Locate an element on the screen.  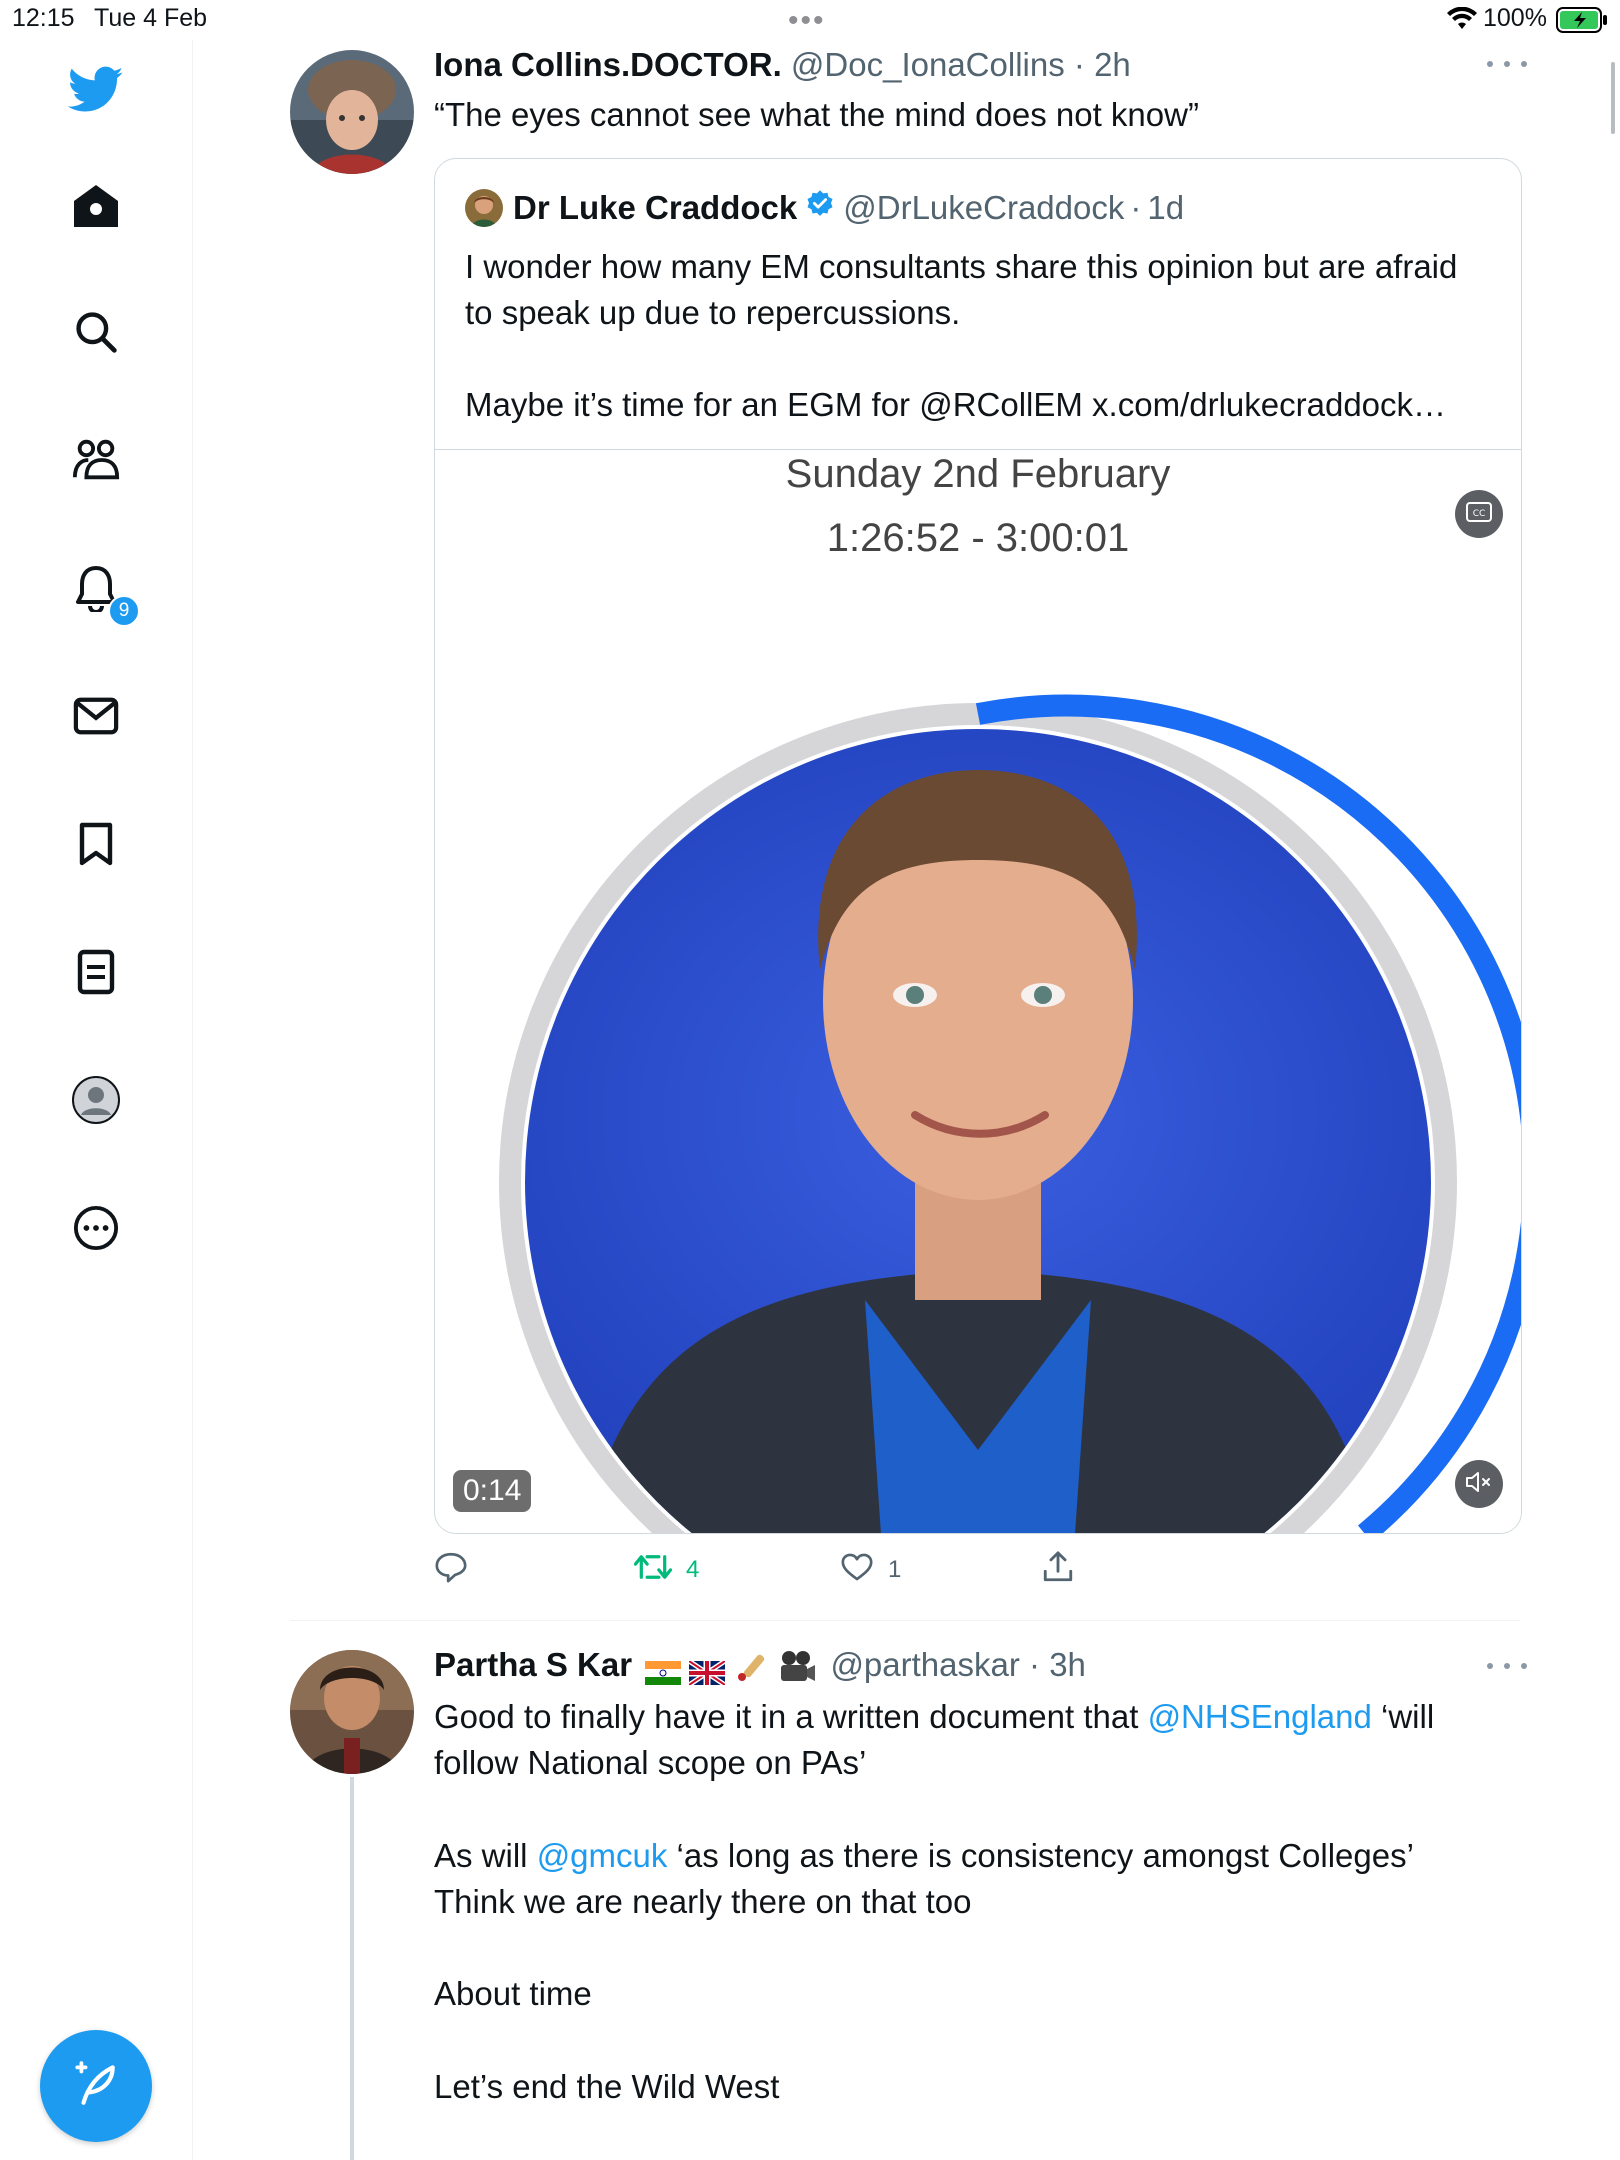
retweet-button: 4 is located at coordinates (666, 1570).